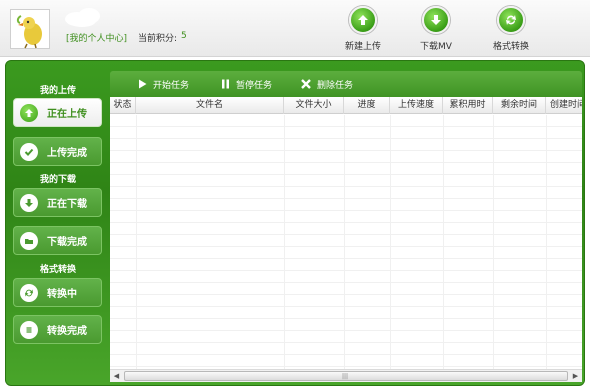  Describe the element at coordinates (295, 28) in the screenshot. I see `header: [我的个人中心] 当前积分: 5 新建上传 下载MV 格式转换` at that location.